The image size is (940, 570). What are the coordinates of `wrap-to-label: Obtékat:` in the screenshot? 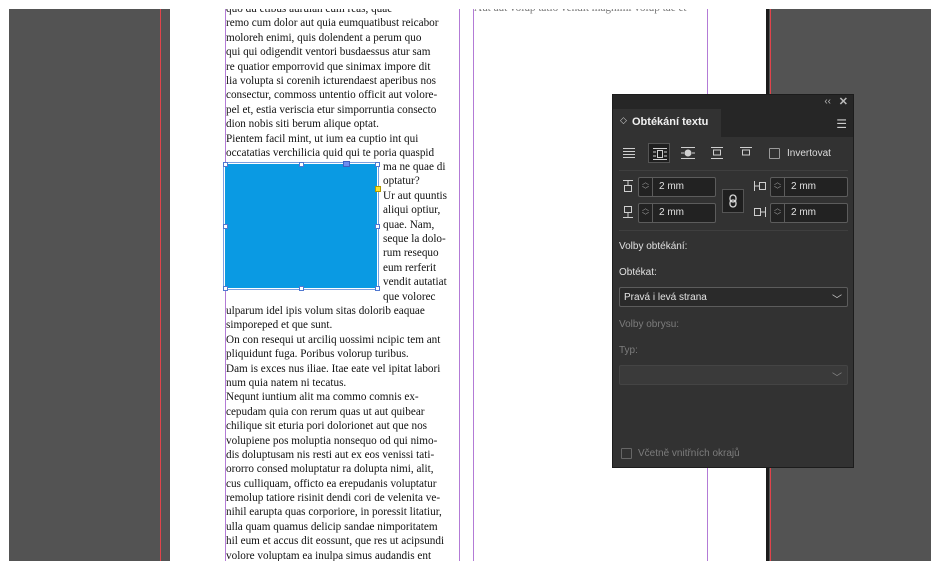 It's located at (638, 272).